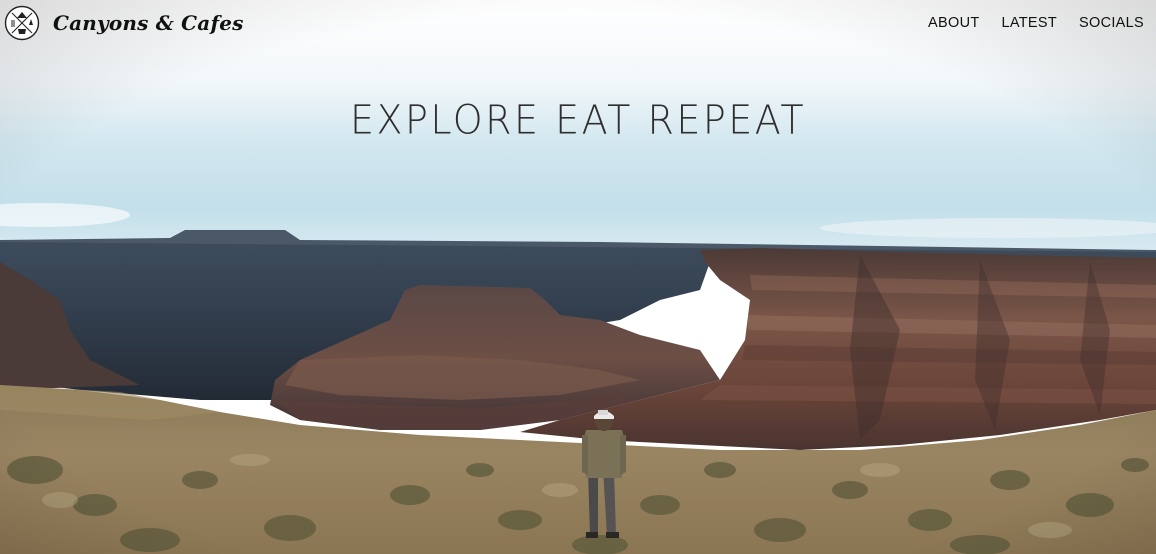 The width and height of the screenshot is (1156, 554). Describe the element at coordinates (578, 23) in the screenshot. I see `navbar: Canyons & Cafes ABOUT LATEST SOCIALS` at that location.